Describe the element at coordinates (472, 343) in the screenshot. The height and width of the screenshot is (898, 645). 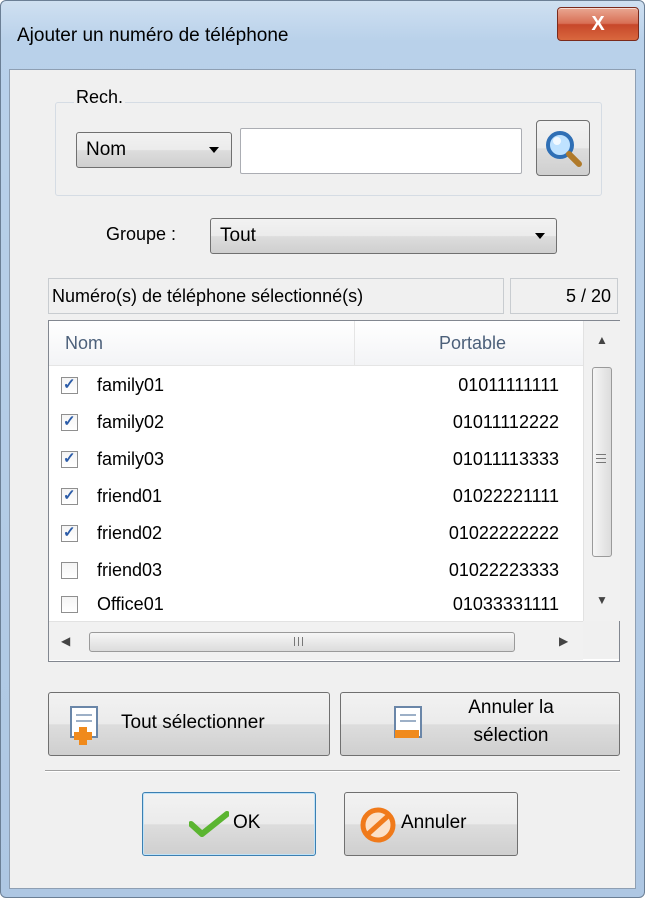
I see `column-header-phone: Portable` at that location.